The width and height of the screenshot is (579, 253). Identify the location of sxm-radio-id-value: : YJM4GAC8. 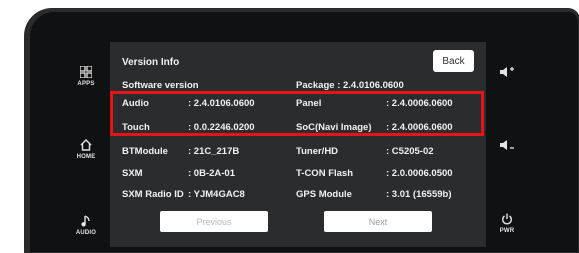
(216, 194).